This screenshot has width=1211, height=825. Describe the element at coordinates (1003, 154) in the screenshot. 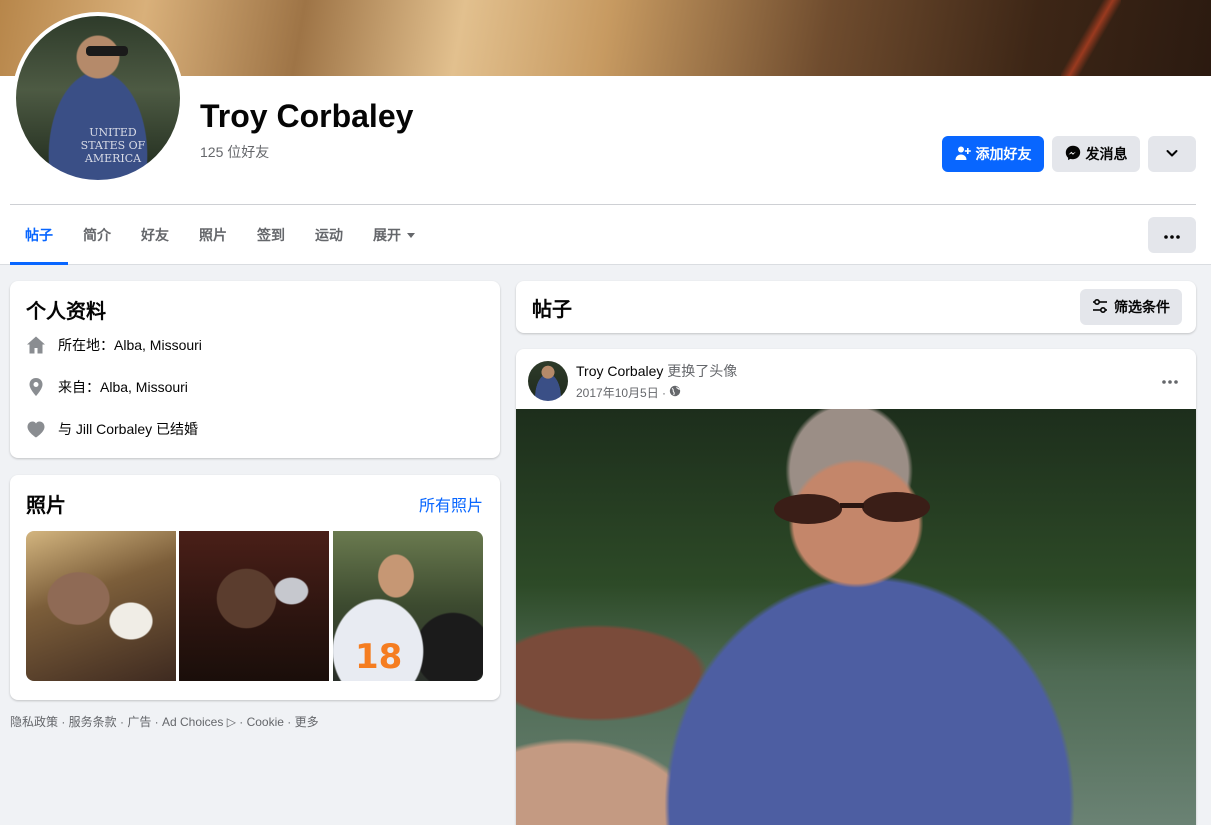

I see `add-friend-label: 添加好友` at that location.